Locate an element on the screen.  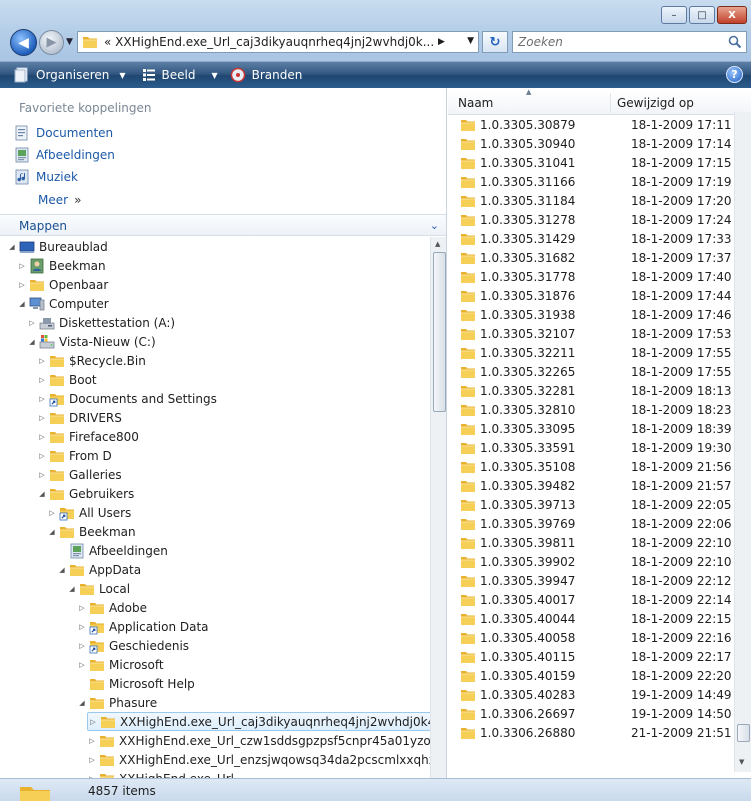
file-row: 1.0.3305.40044 18-1-2009 22:15 is located at coordinates (590, 618).